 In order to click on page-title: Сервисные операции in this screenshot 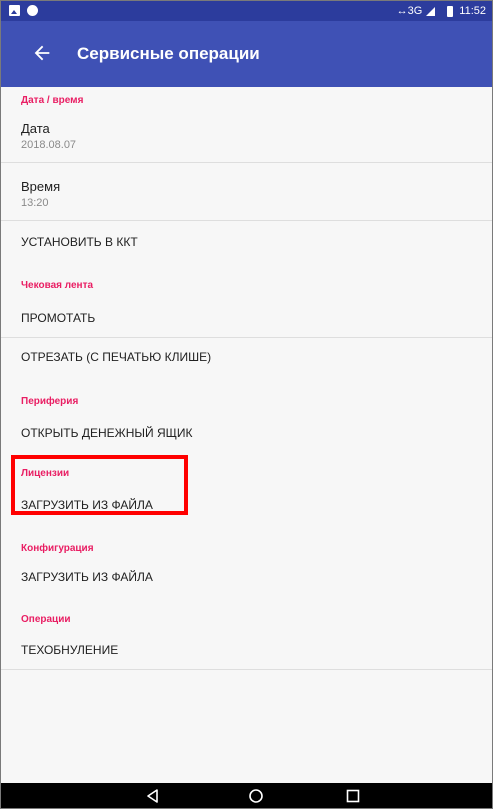, I will do `click(168, 53)`.